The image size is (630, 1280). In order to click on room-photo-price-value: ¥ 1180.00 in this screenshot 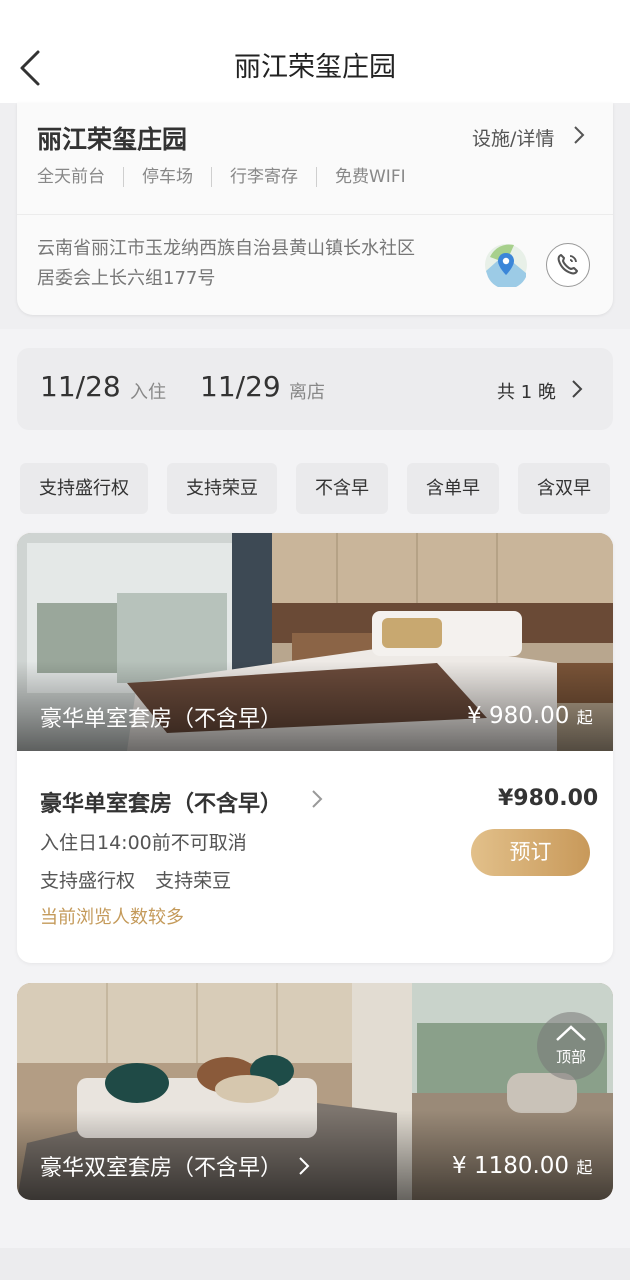, I will do `click(511, 1166)`.